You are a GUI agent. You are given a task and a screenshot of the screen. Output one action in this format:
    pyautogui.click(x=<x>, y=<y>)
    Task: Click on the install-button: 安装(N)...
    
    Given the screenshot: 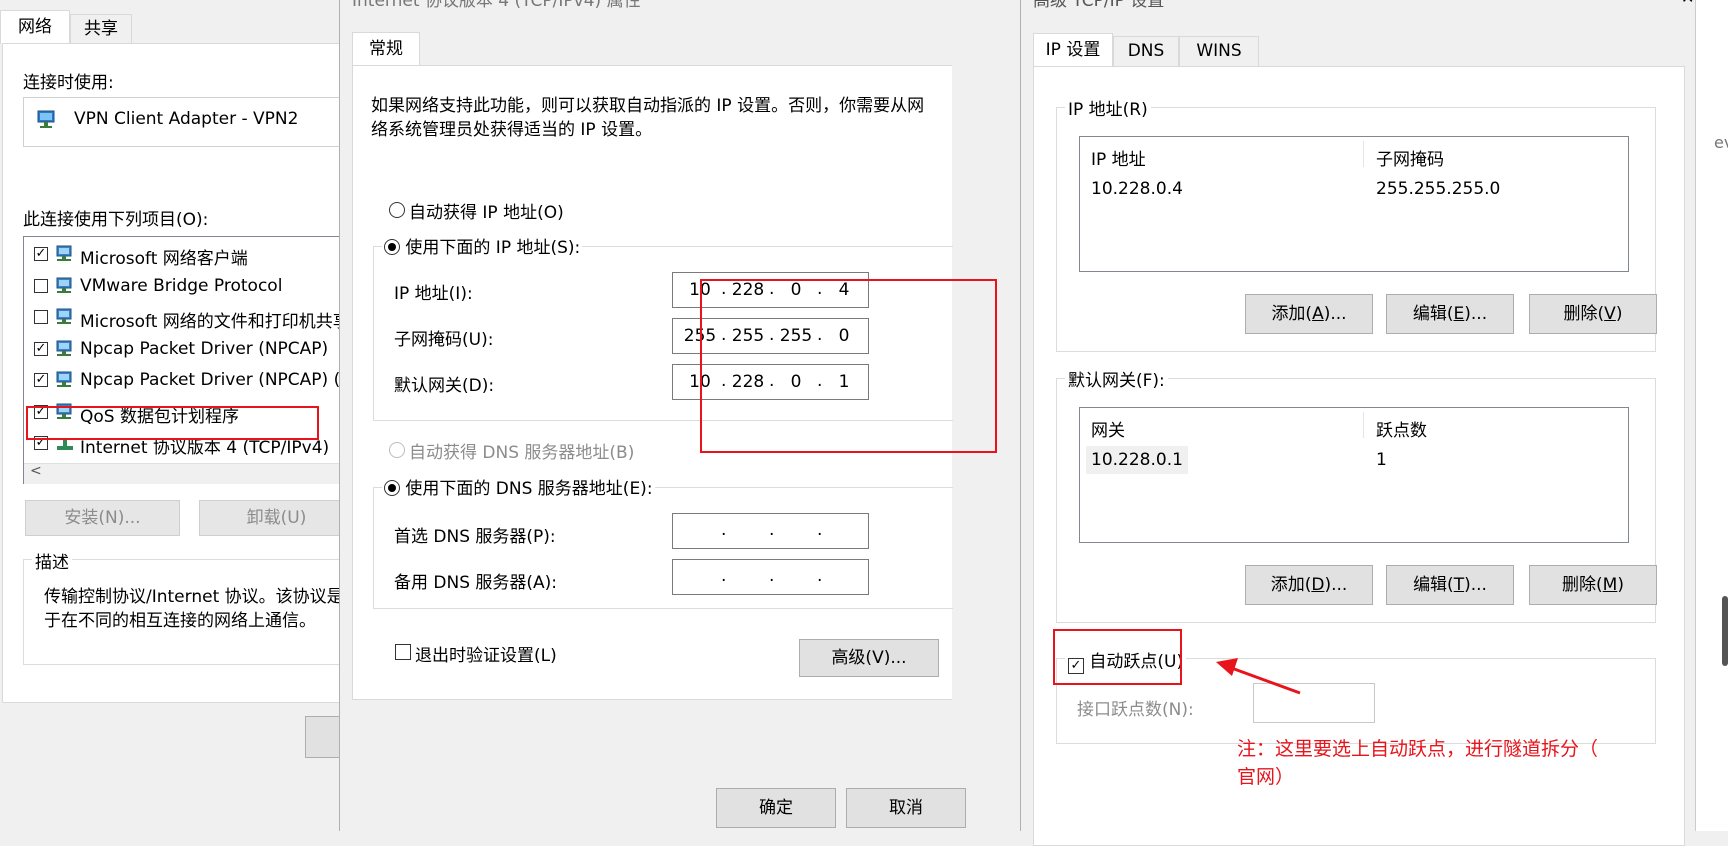 What is the action you would take?
    pyautogui.click(x=102, y=518)
    